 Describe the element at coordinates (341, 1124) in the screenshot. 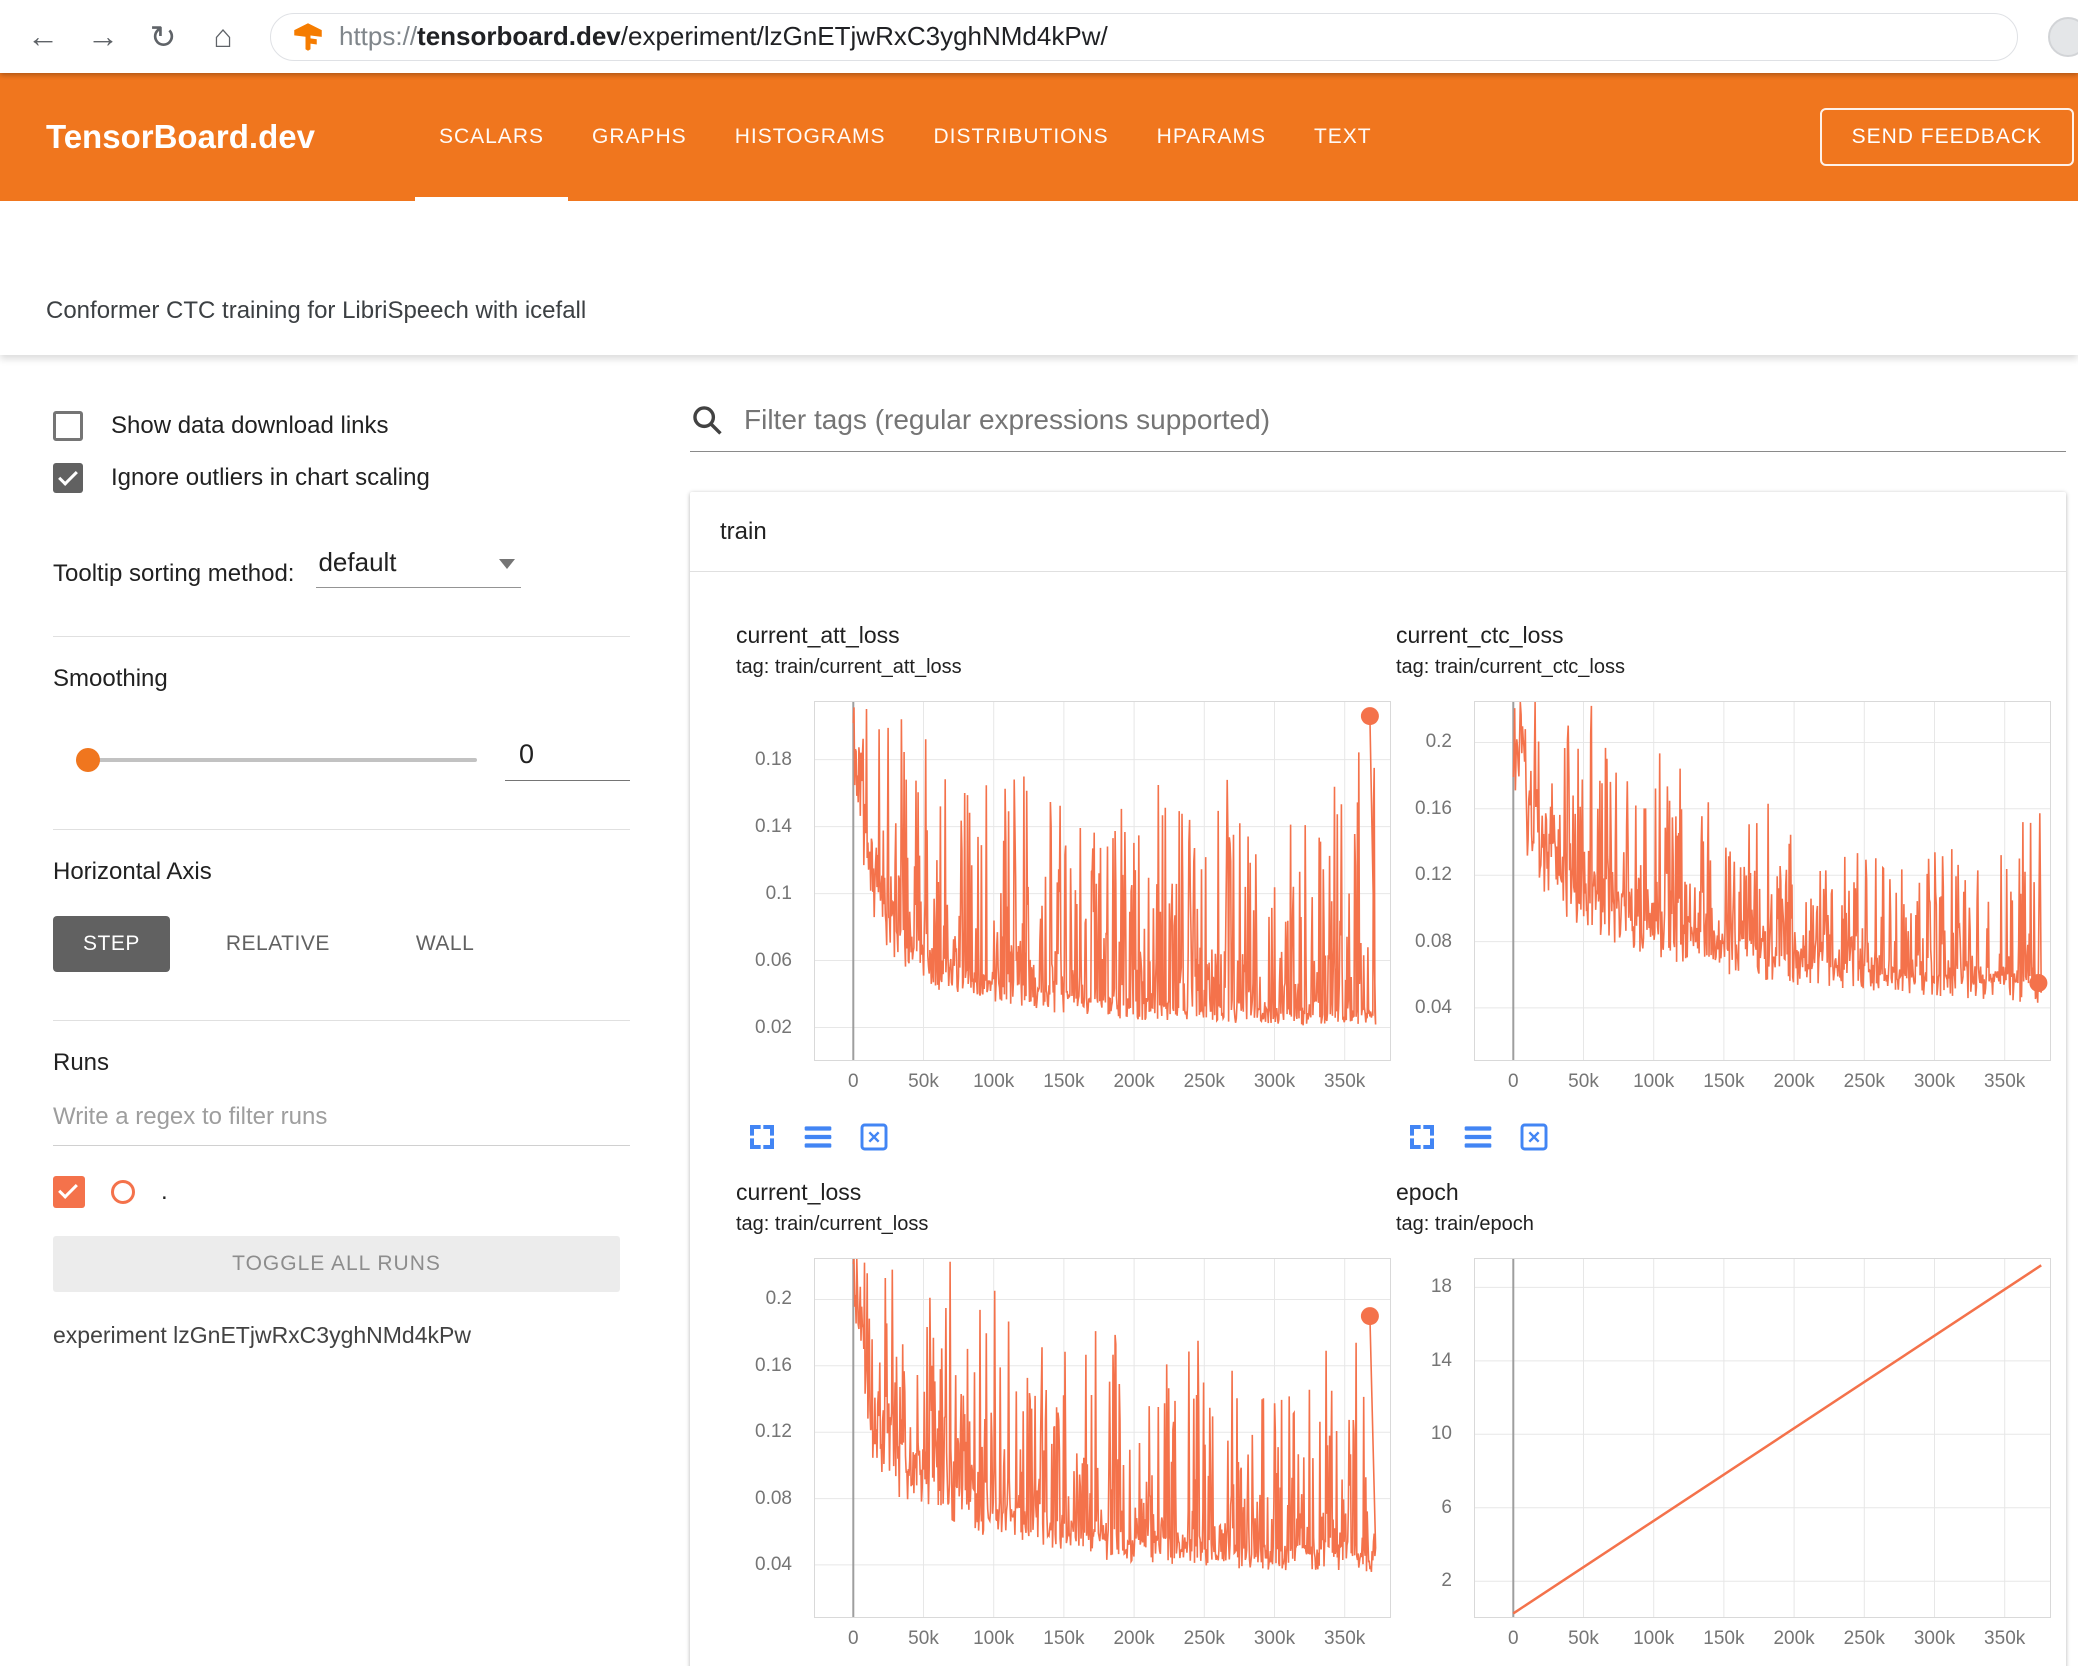

I see `runs-filter-input` at that location.